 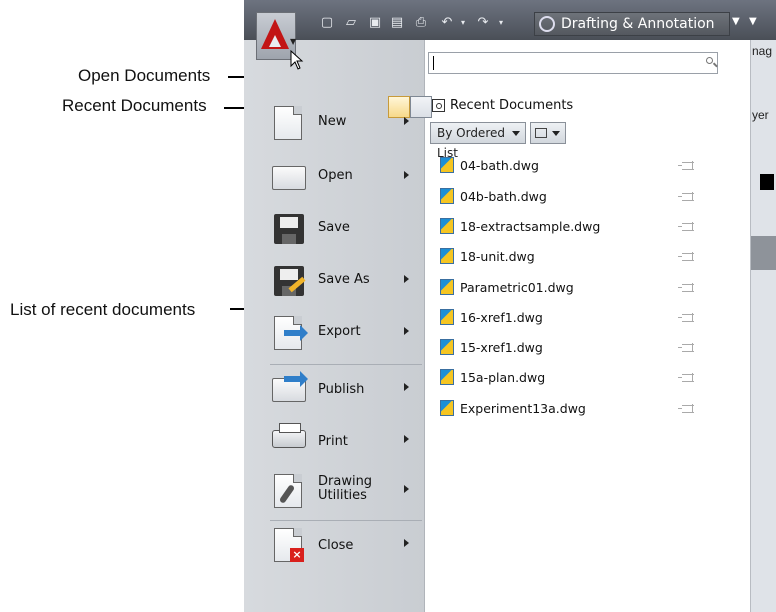 I want to click on recent-file-row: Experiment13a.dwg, so click(x=585, y=411).